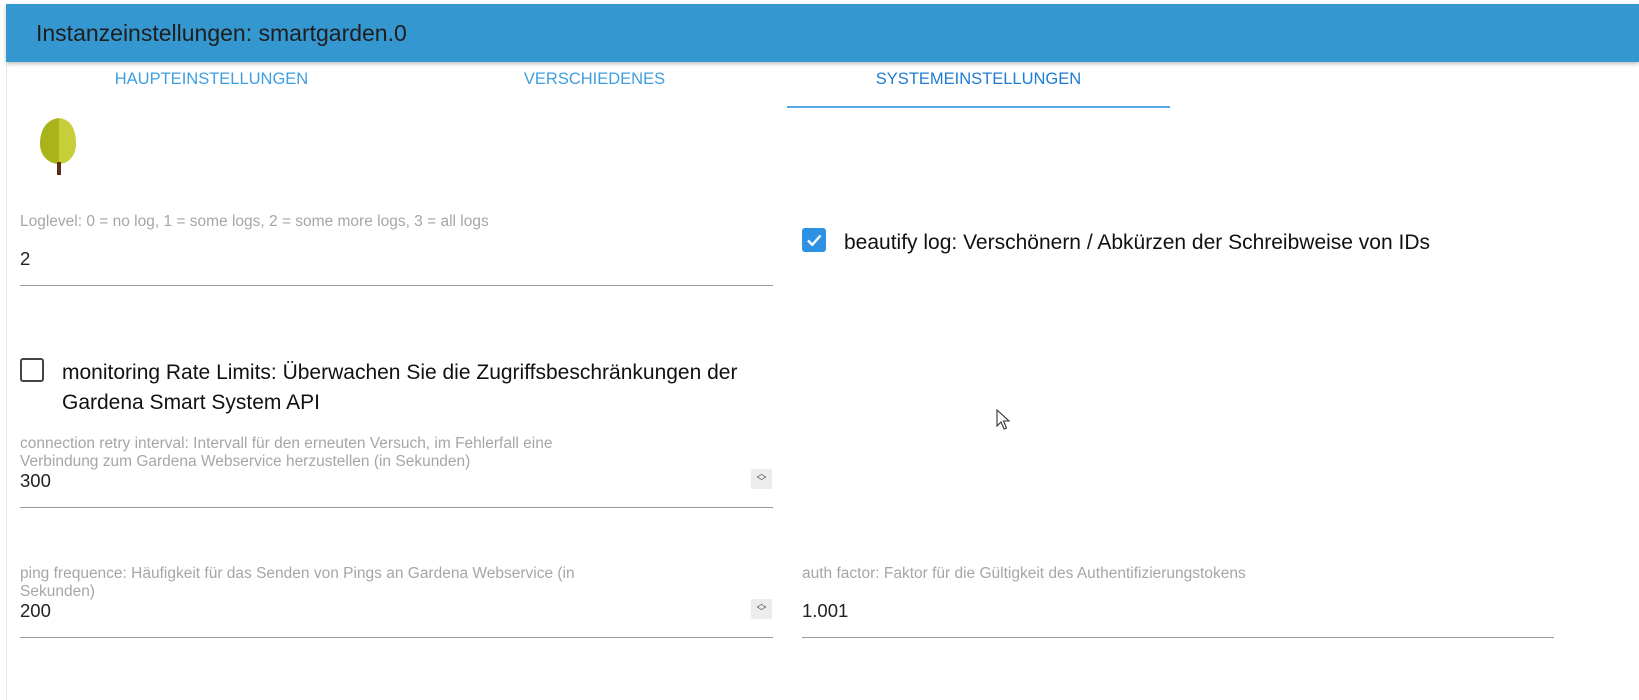 The width and height of the screenshot is (1639, 700). Describe the element at coordinates (6, 381) in the screenshot. I see `dialog-left-border` at that location.